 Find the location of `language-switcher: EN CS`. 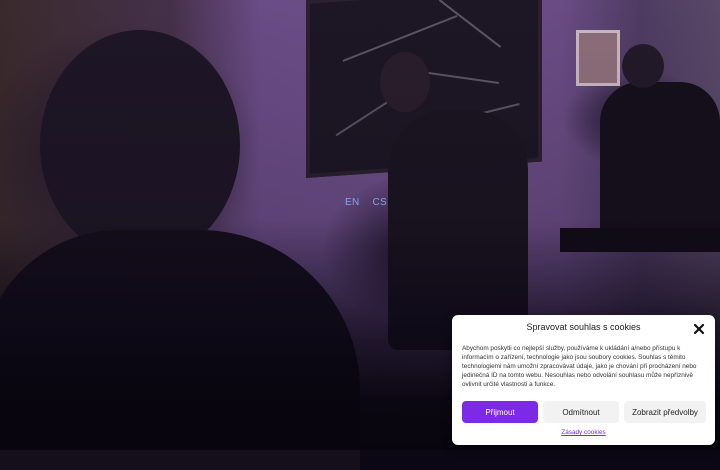

language-switcher: EN CS is located at coordinates (366, 202).